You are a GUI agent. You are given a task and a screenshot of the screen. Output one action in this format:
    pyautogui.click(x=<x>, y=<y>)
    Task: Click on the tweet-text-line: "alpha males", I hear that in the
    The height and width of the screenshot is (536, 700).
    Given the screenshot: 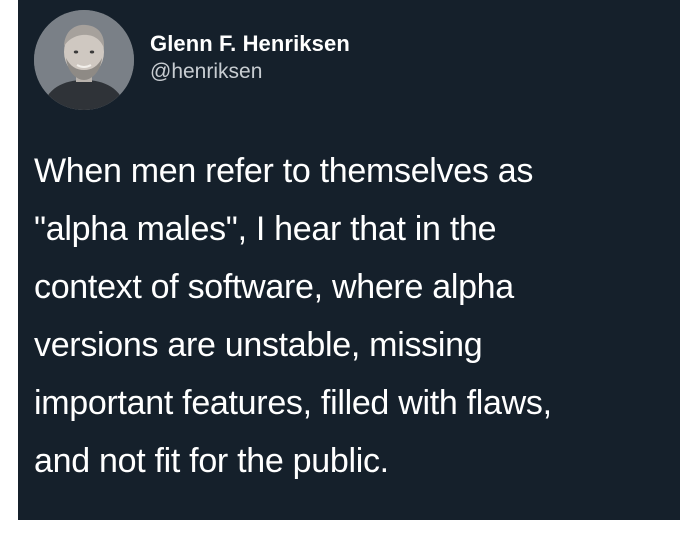 What is the action you would take?
    pyautogui.click(x=265, y=229)
    